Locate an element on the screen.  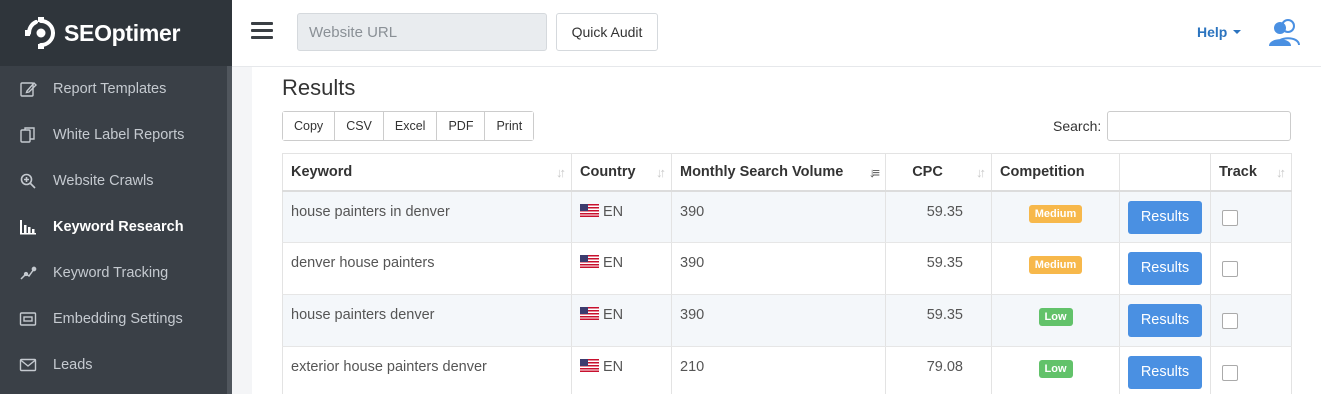
trend-icon is located at coordinates (28, 273).